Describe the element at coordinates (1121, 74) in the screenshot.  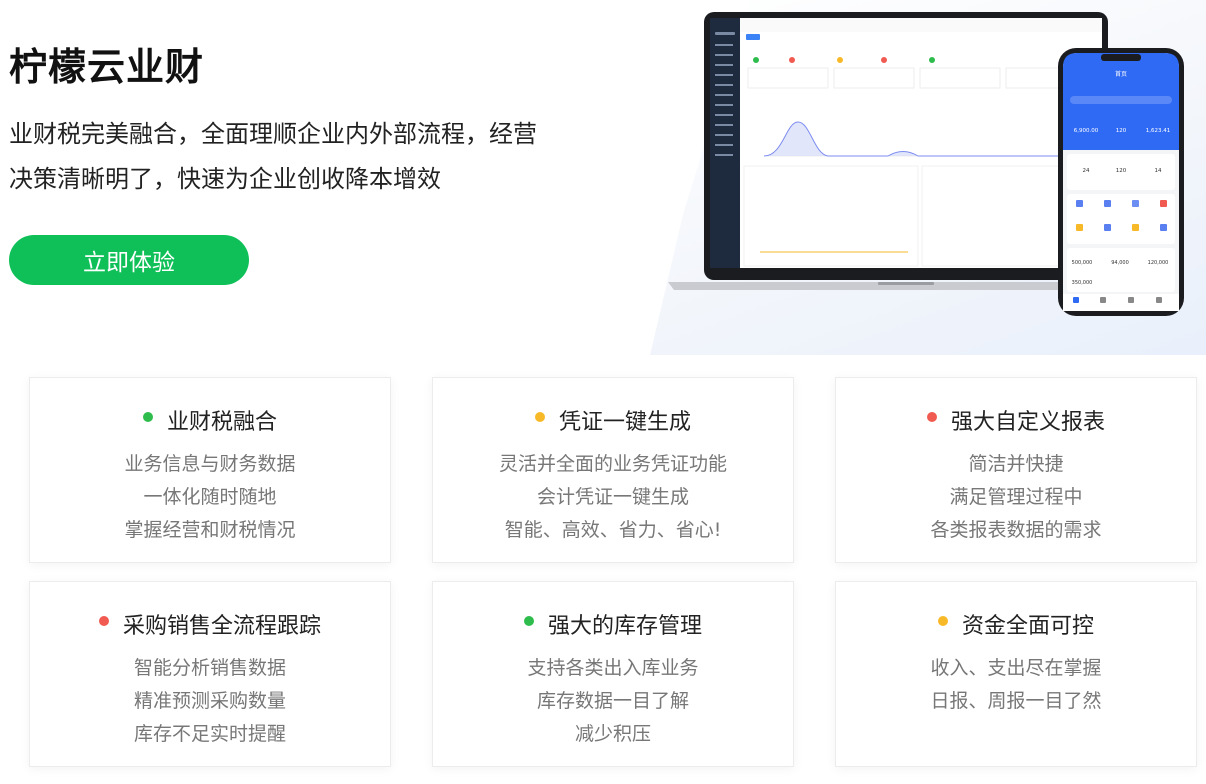
I see `phone-header-title: 首页` at that location.